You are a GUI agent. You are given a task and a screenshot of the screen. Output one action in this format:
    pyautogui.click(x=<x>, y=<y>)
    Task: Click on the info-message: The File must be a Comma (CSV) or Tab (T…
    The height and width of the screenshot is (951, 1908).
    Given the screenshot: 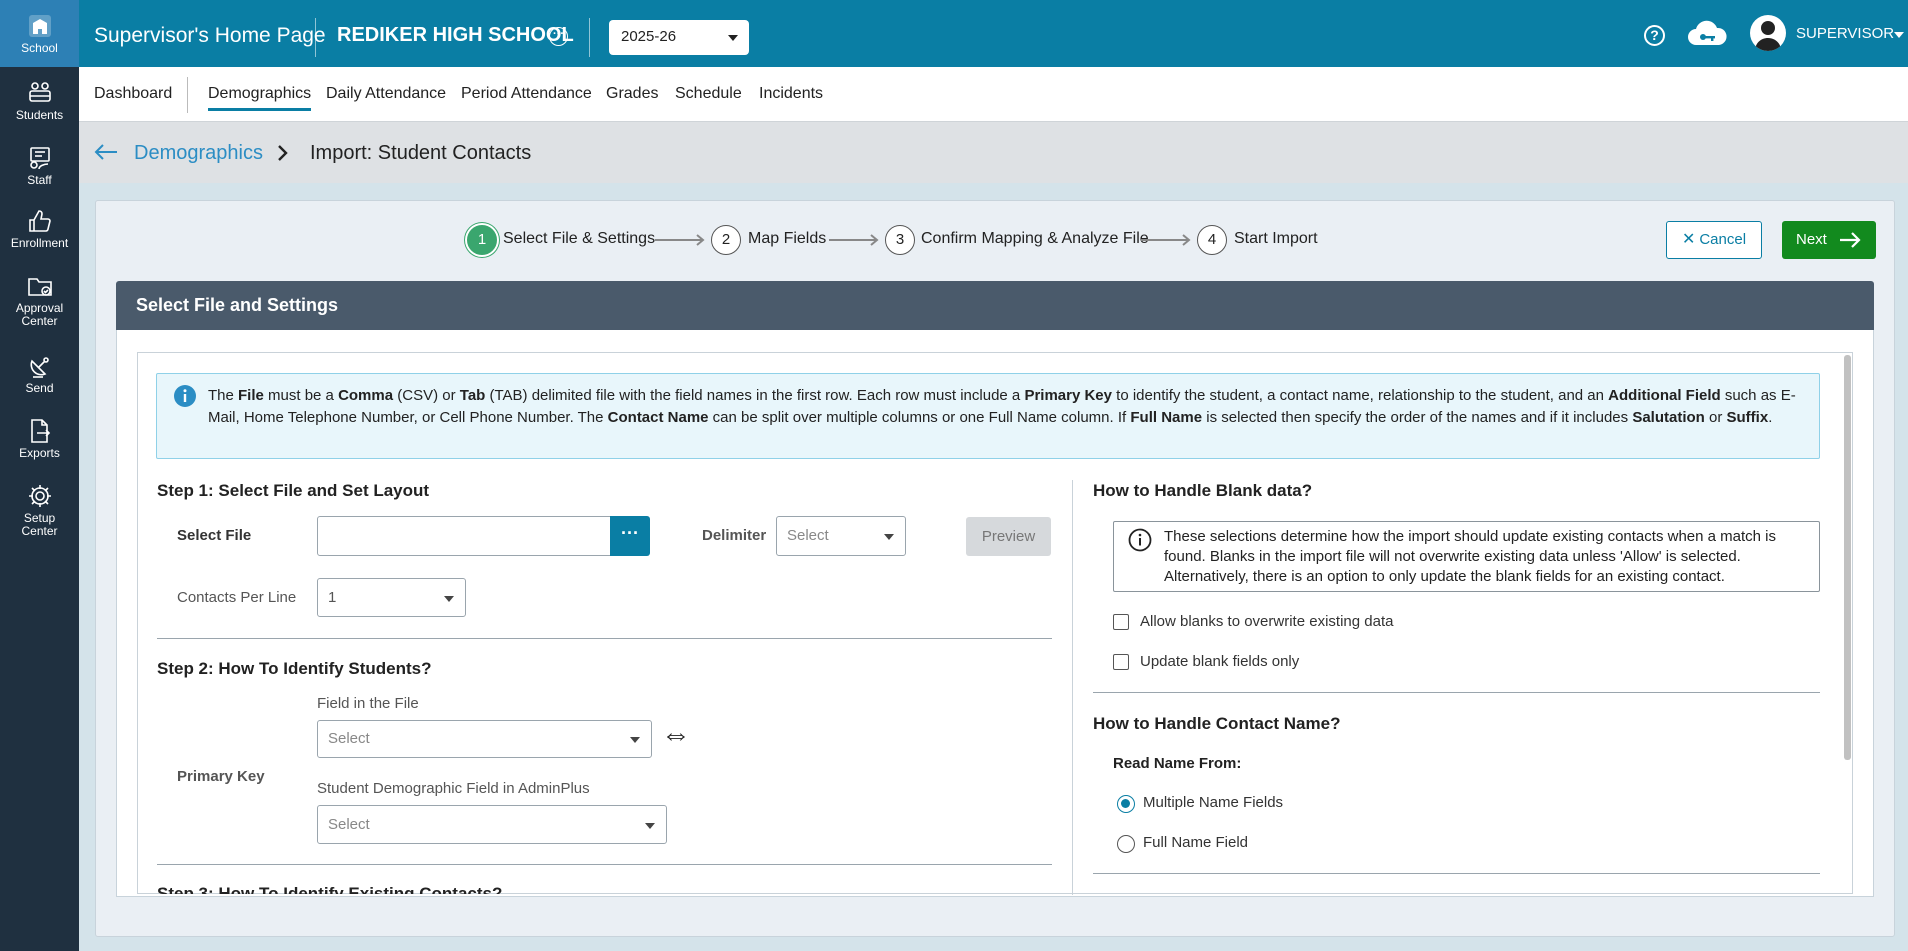 What is the action you would take?
    pyautogui.click(x=988, y=416)
    